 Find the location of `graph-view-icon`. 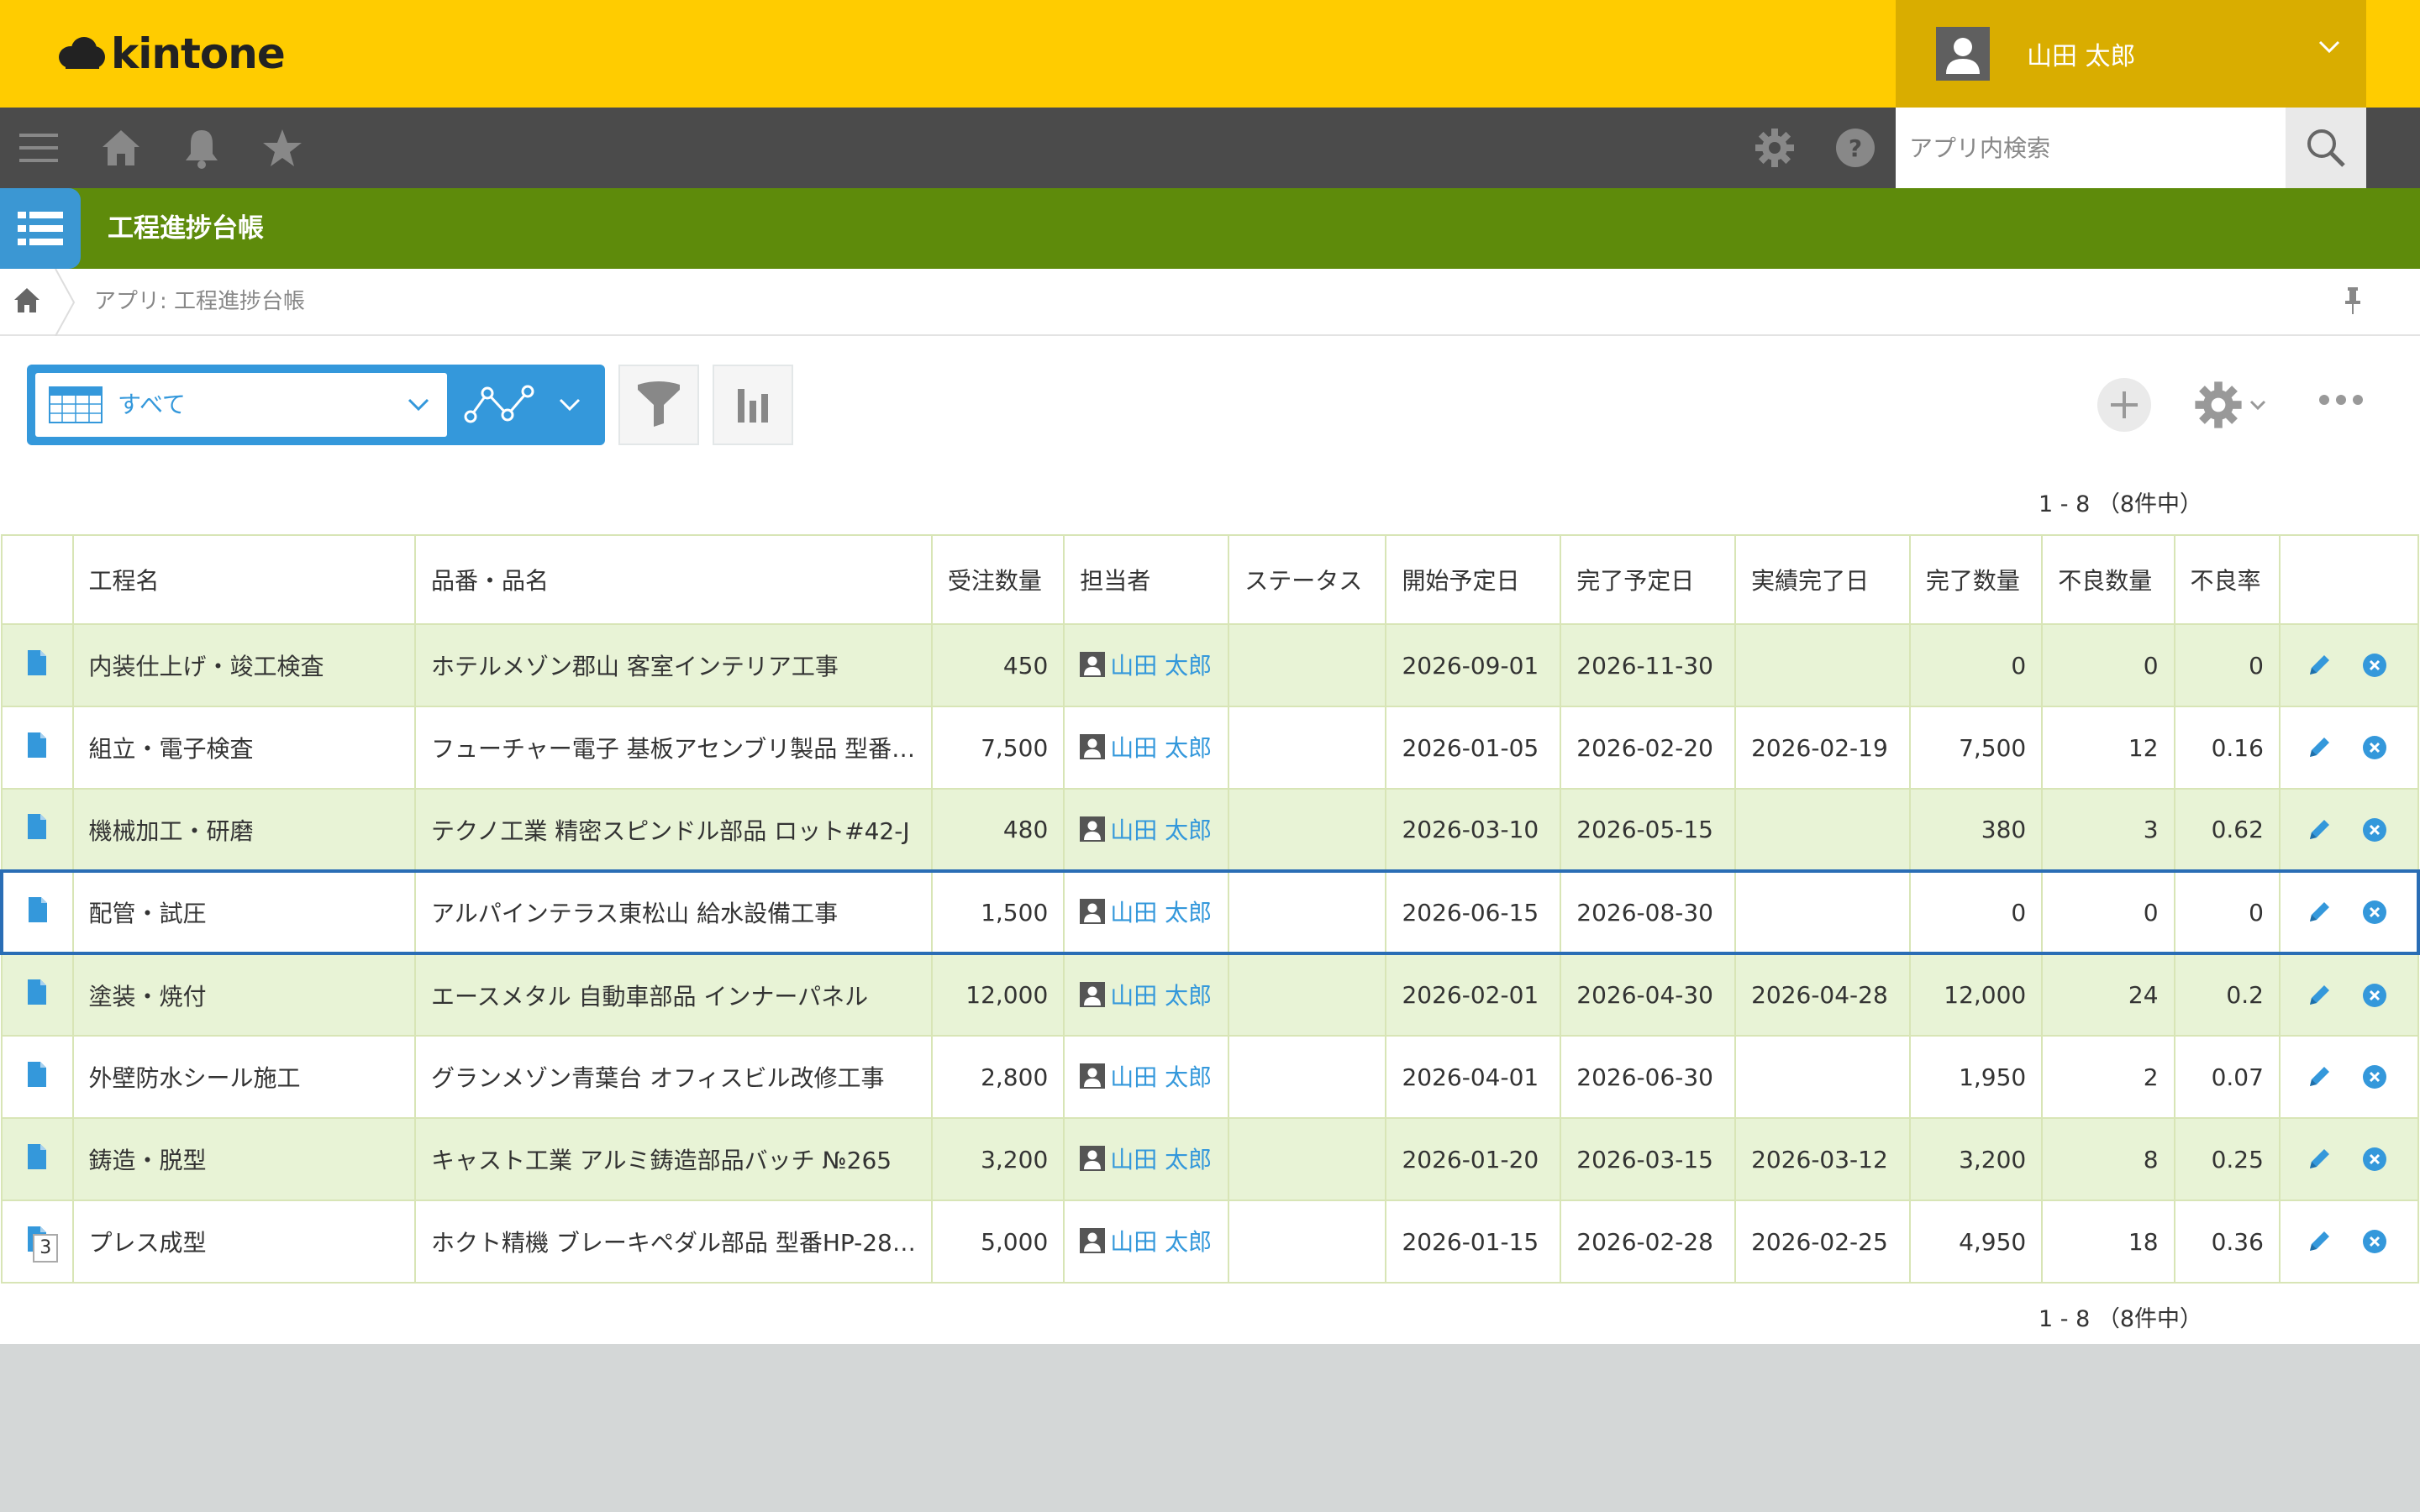

graph-view-icon is located at coordinates (499, 405).